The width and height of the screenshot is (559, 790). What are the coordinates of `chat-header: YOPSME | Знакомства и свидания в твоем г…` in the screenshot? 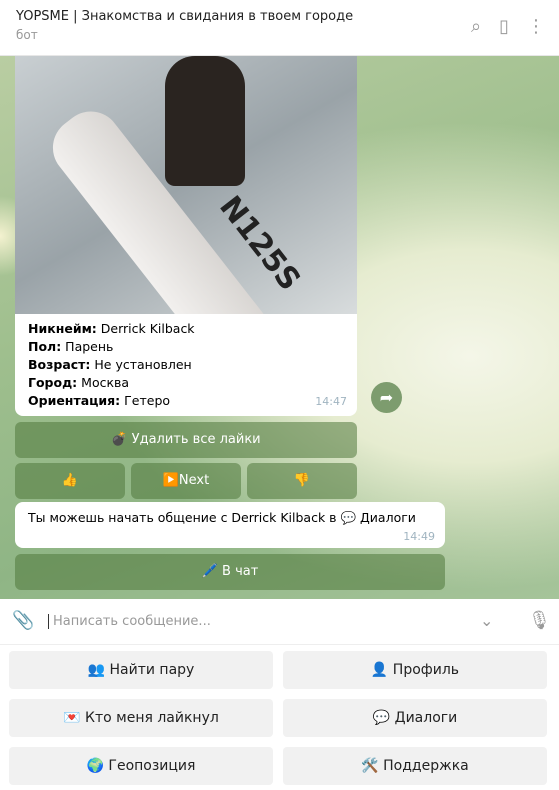 It's located at (279, 28).